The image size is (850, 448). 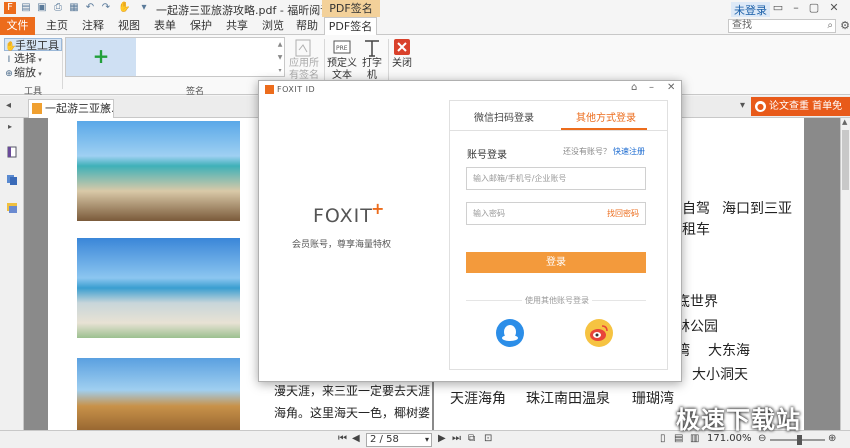 What do you see at coordinates (750, 10) in the screenshot?
I see `login-status-link: 未登录` at bounding box center [750, 10].